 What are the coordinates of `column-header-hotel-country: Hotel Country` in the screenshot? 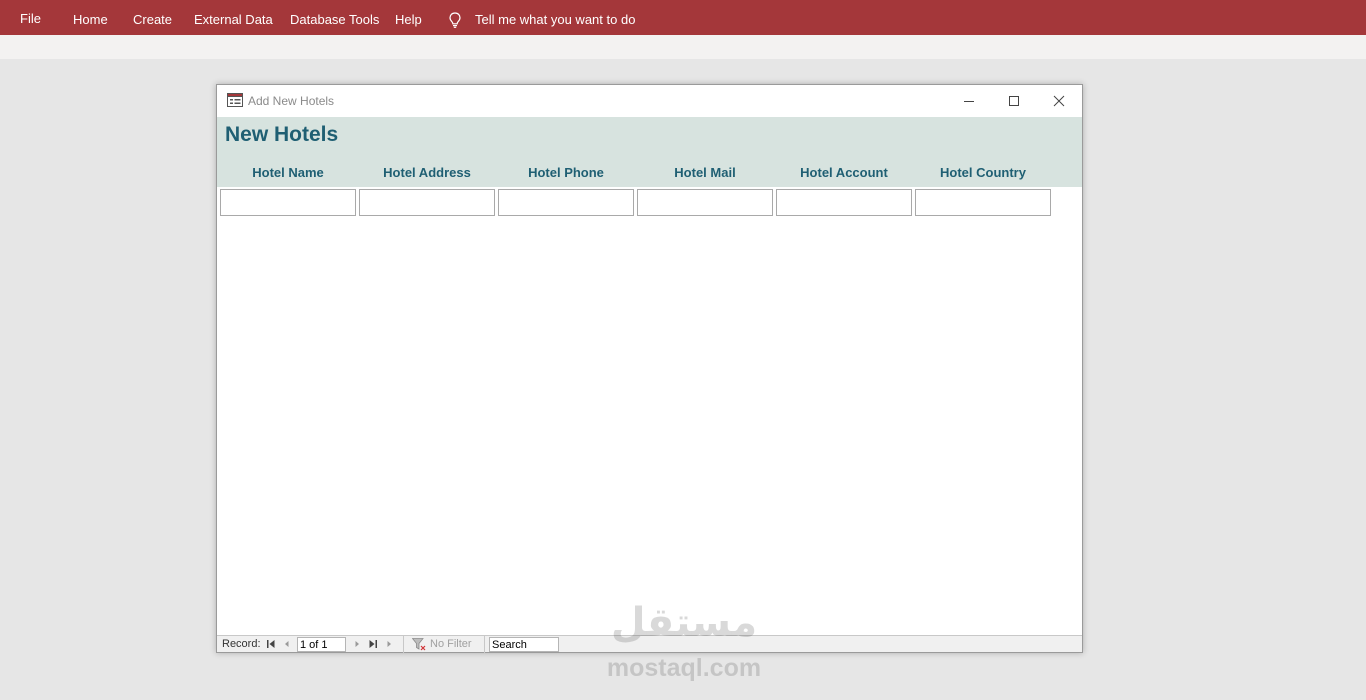 It's located at (983, 172).